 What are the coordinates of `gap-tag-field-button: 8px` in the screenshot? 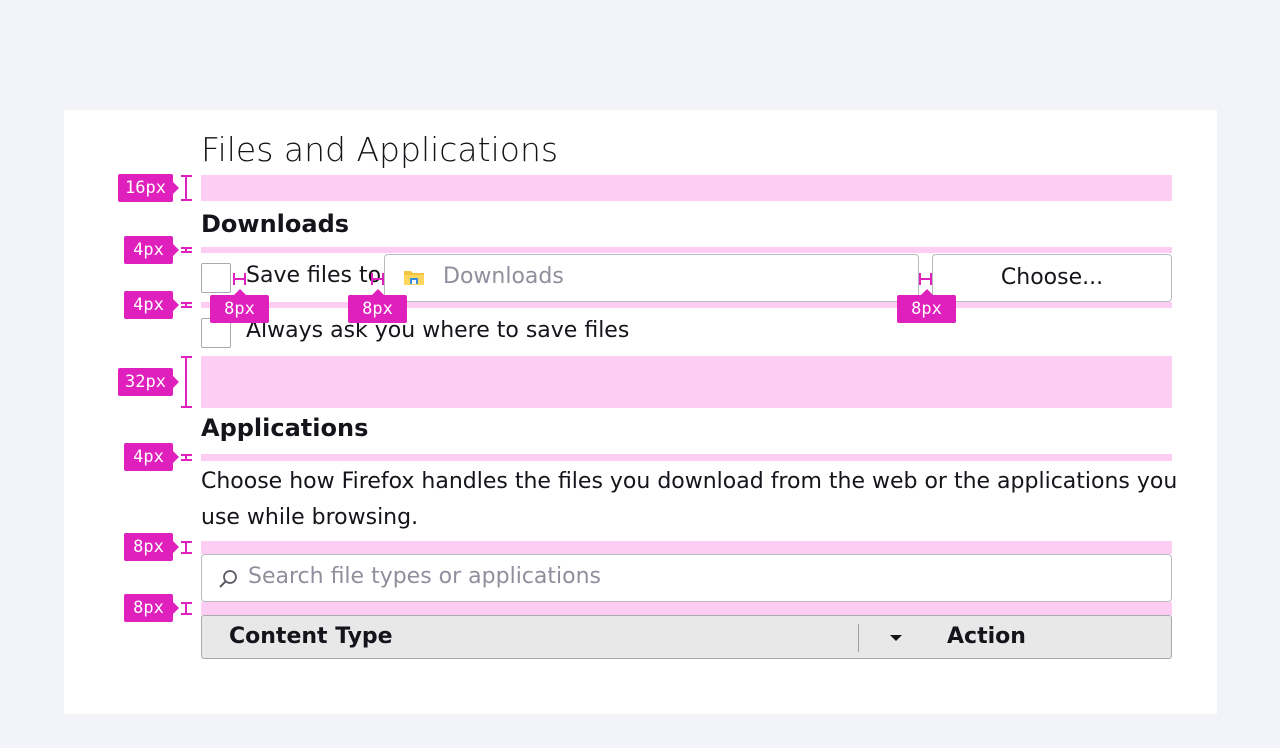 It's located at (926, 306).